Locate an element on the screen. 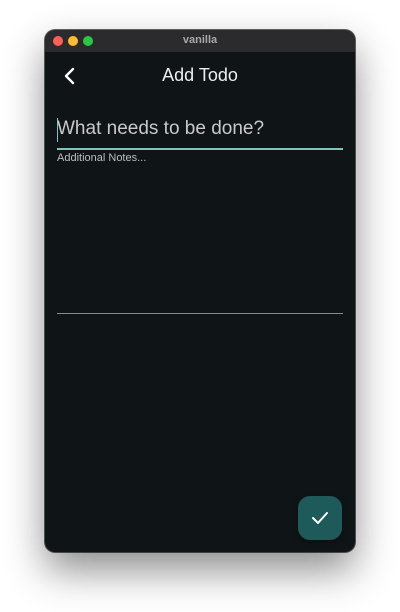 The height and width of the screenshot is (612, 400). check-icon is located at coordinates (320, 518).